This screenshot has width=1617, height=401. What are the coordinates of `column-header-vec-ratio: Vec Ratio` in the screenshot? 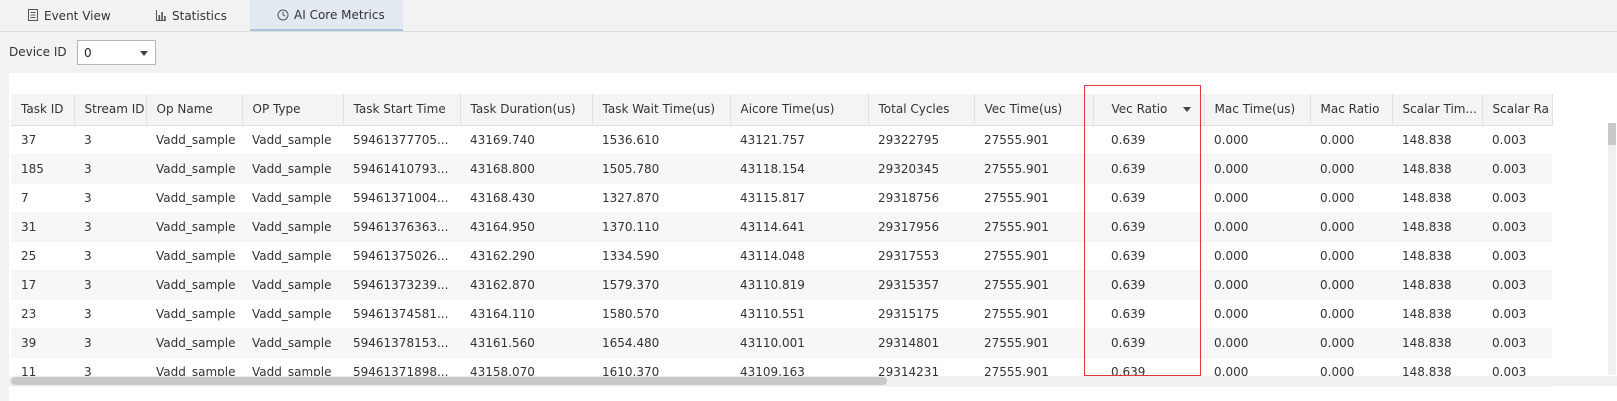 It's located at (1149, 110).